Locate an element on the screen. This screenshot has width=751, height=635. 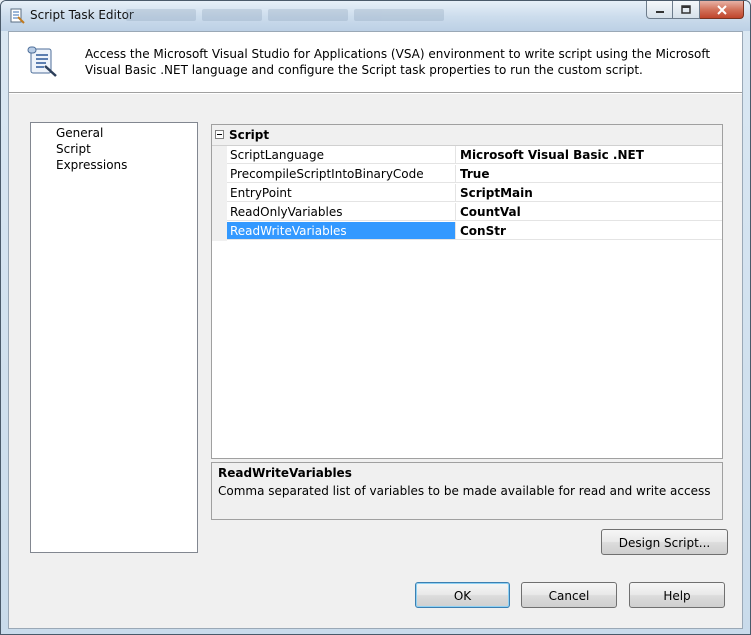
property-row-readwritevariables: ReadWriteVariables ConStr is located at coordinates (467, 231).